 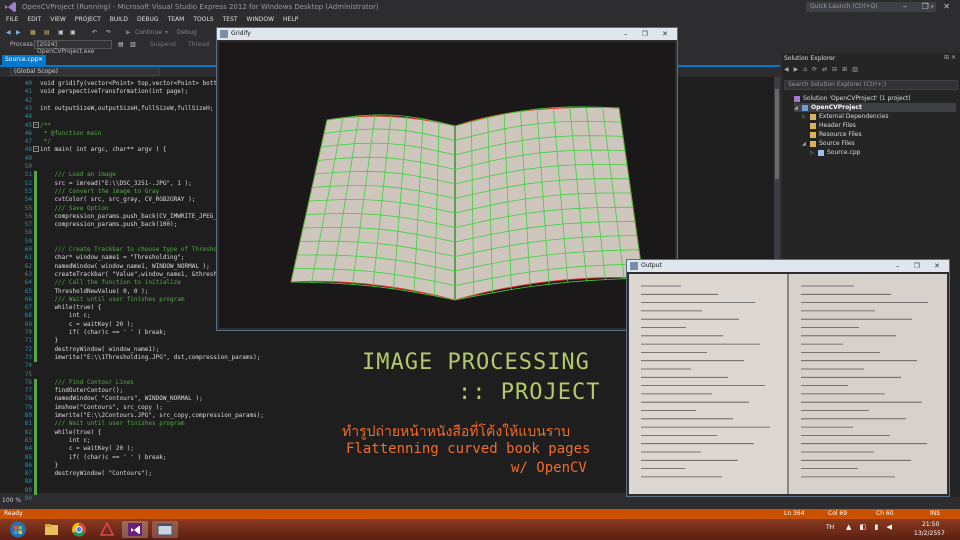 What do you see at coordinates (163, 44) in the screenshot?
I see `suspend-button: Suspend` at bounding box center [163, 44].